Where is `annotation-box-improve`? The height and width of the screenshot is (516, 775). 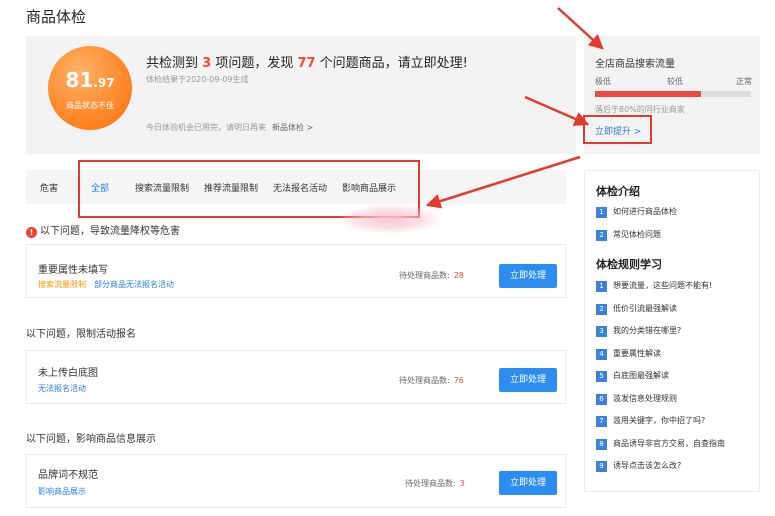 annotation-box-improve is located at coordinates (617, 129).